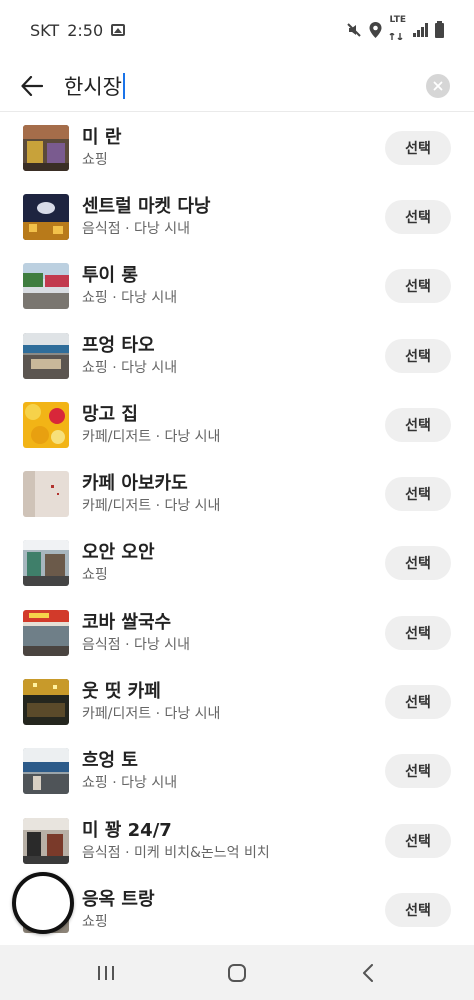  I want to click on list-item: 미 꽝 24/7 음식점 · 미케 비치&논느억 비치 선택, so click(237, 840).